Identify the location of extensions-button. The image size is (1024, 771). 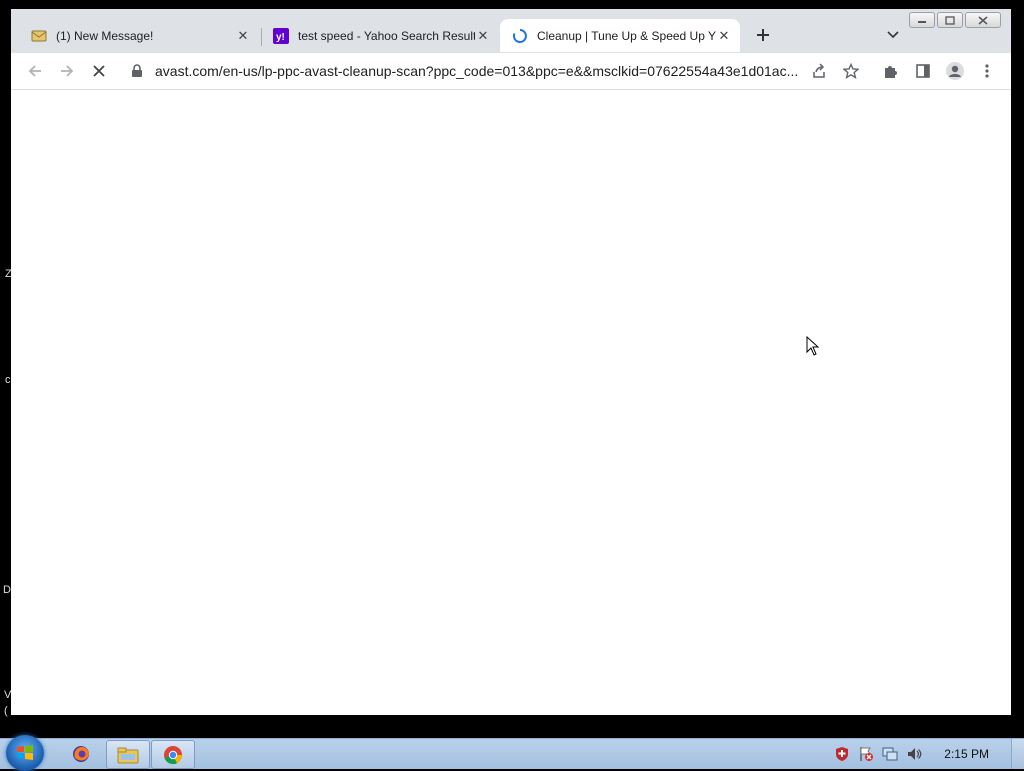
(891, 71).